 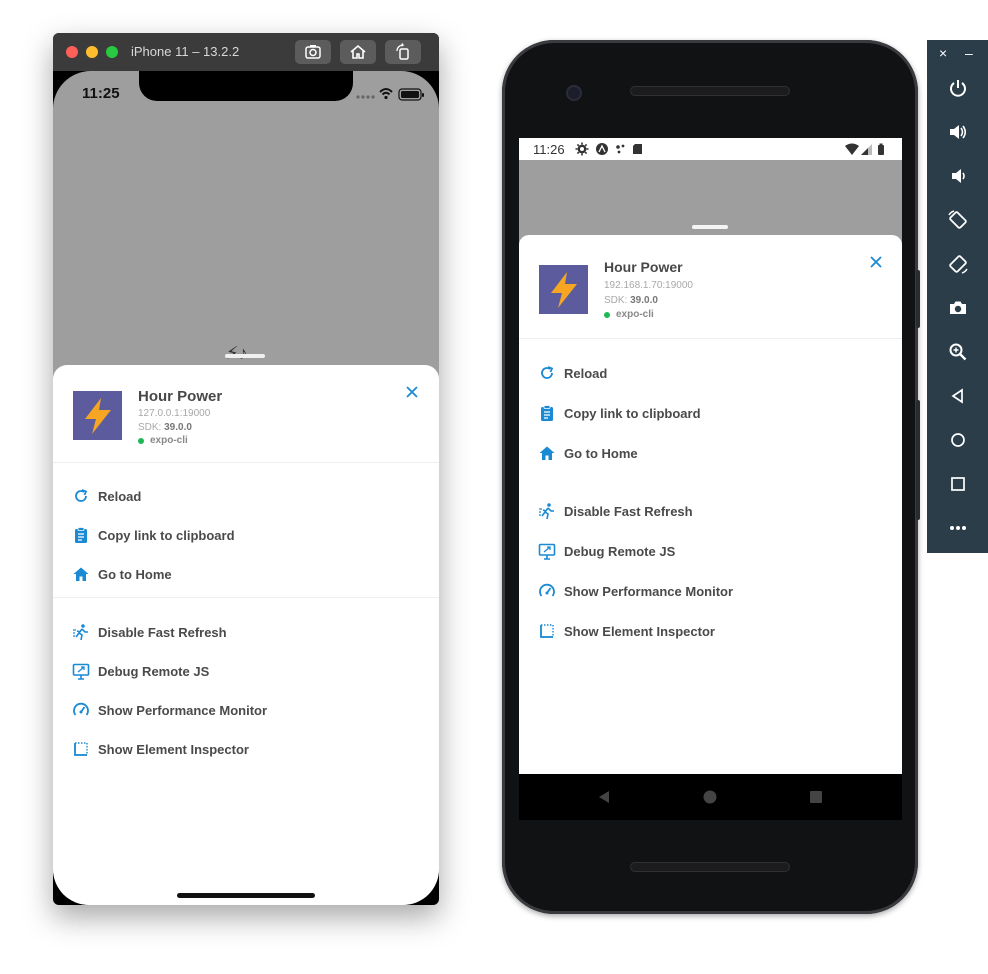 I want to click on overview-button, so click(x=957, y=484).